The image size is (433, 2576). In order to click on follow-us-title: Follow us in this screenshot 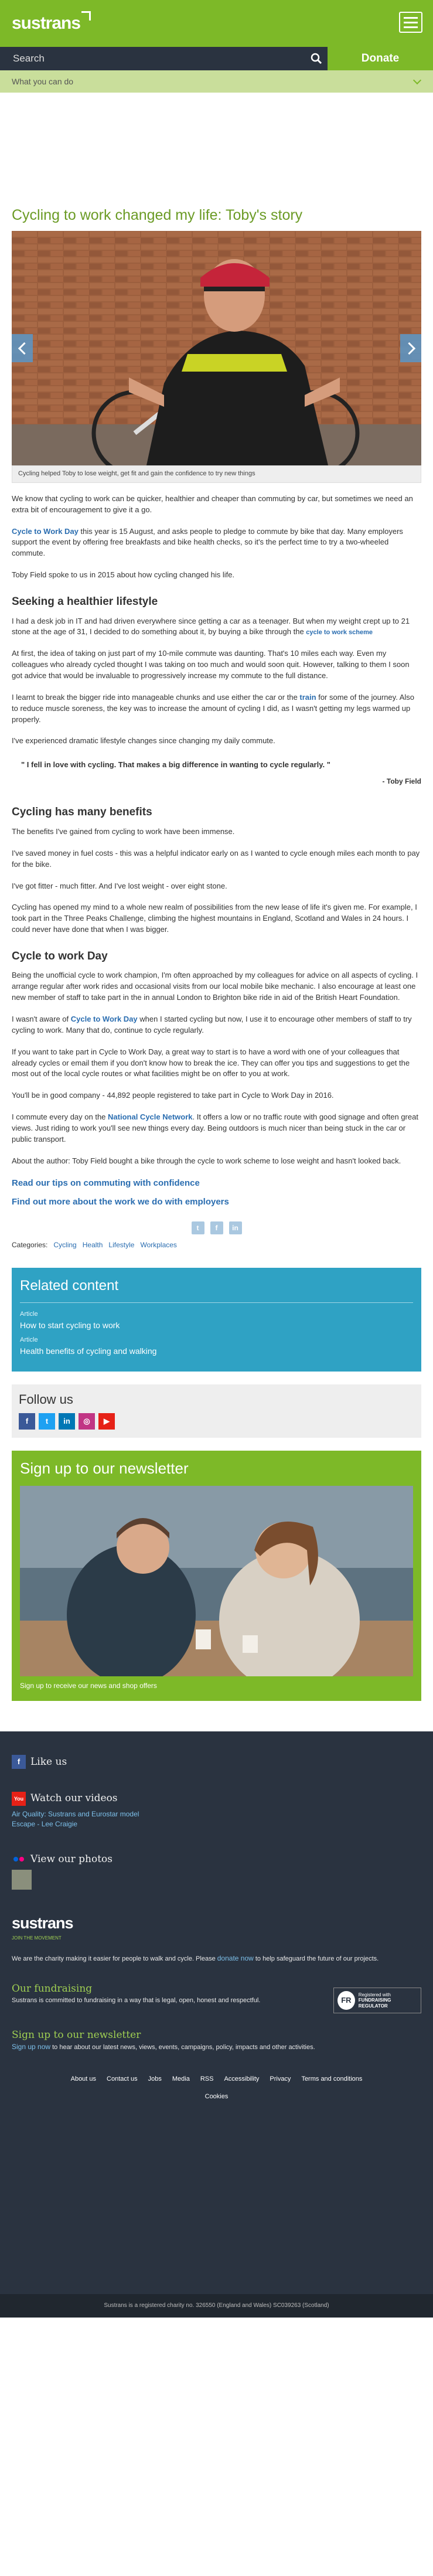, I will do `click(46, 1399)`.